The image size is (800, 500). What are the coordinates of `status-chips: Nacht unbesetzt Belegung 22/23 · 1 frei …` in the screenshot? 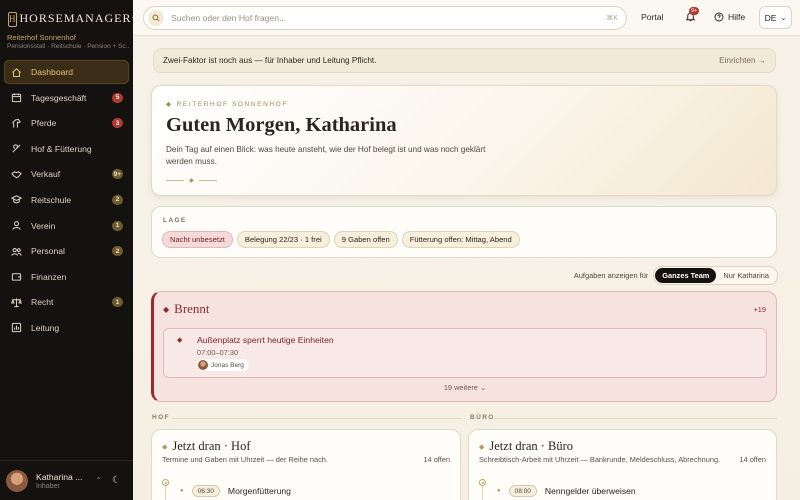 It's located at (341, 239).